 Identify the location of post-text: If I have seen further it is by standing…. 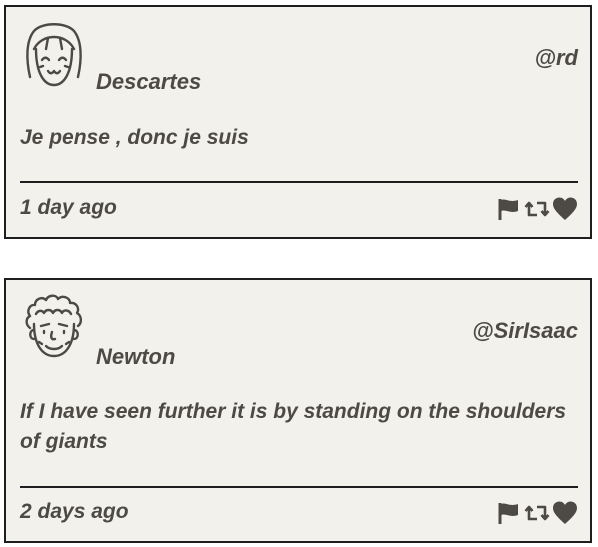
(293, 426).